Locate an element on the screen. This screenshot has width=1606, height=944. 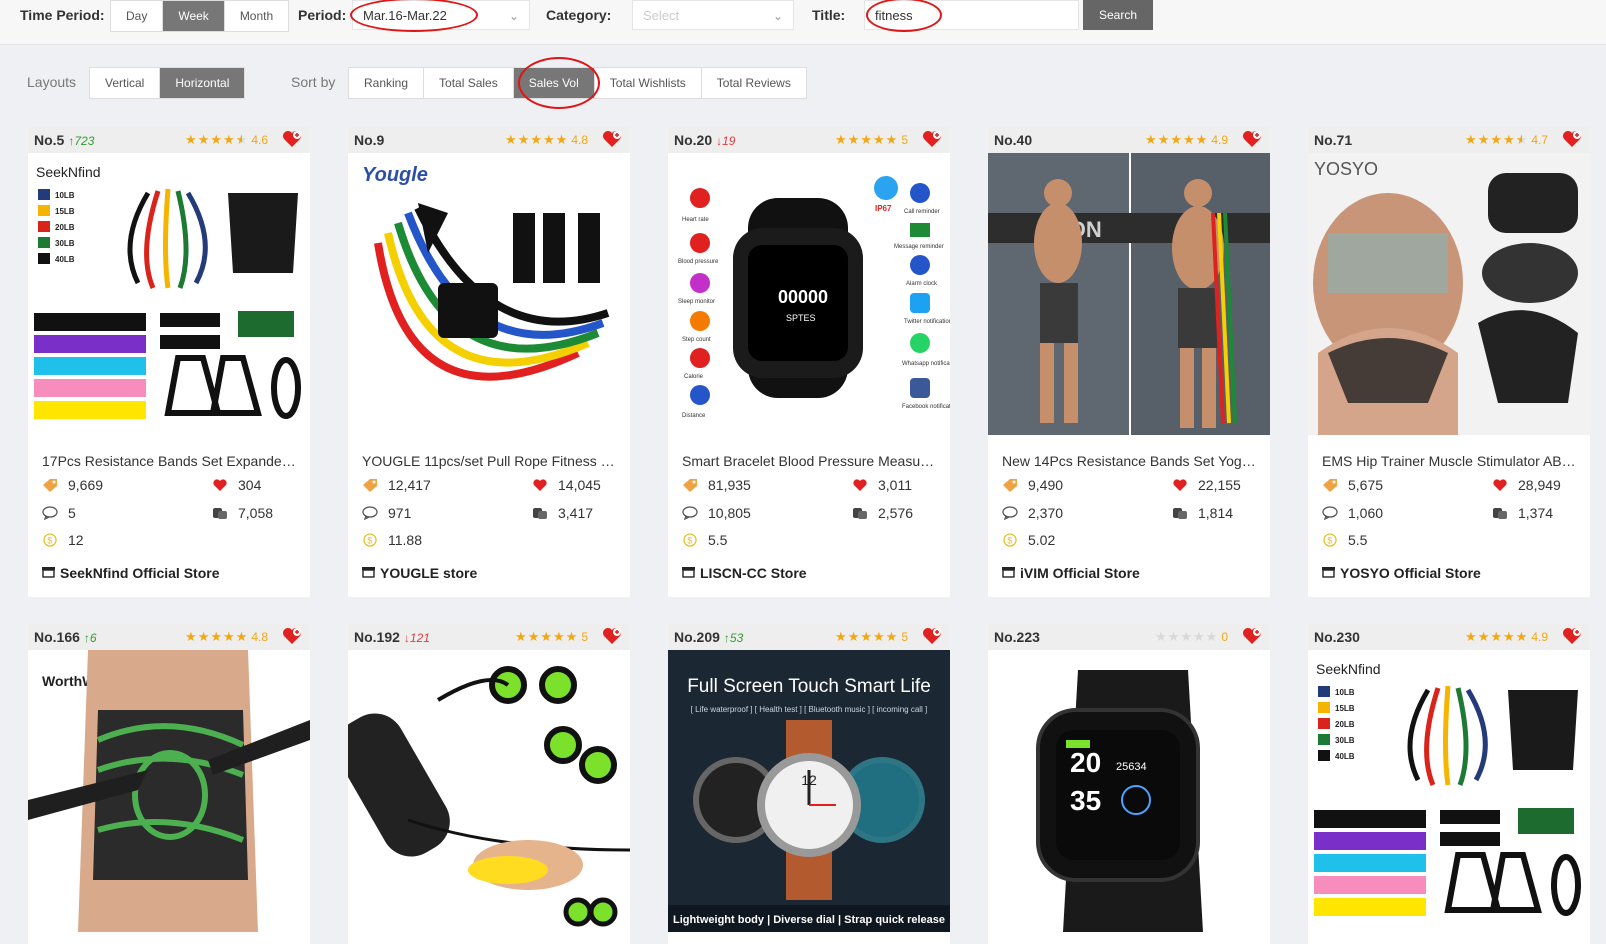
sales-stat: 3,417 is located at coordinates (562, 513).